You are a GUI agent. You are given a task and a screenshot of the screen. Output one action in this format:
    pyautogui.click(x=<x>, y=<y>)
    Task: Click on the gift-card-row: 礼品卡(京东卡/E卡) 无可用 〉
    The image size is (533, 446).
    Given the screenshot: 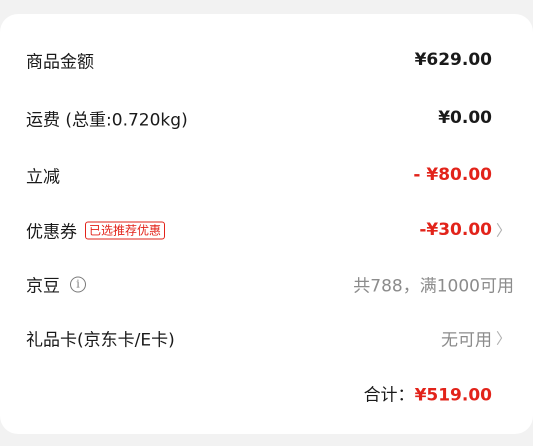 What is the action you would take?
    pyautogui.click(x=266, y=338)
    